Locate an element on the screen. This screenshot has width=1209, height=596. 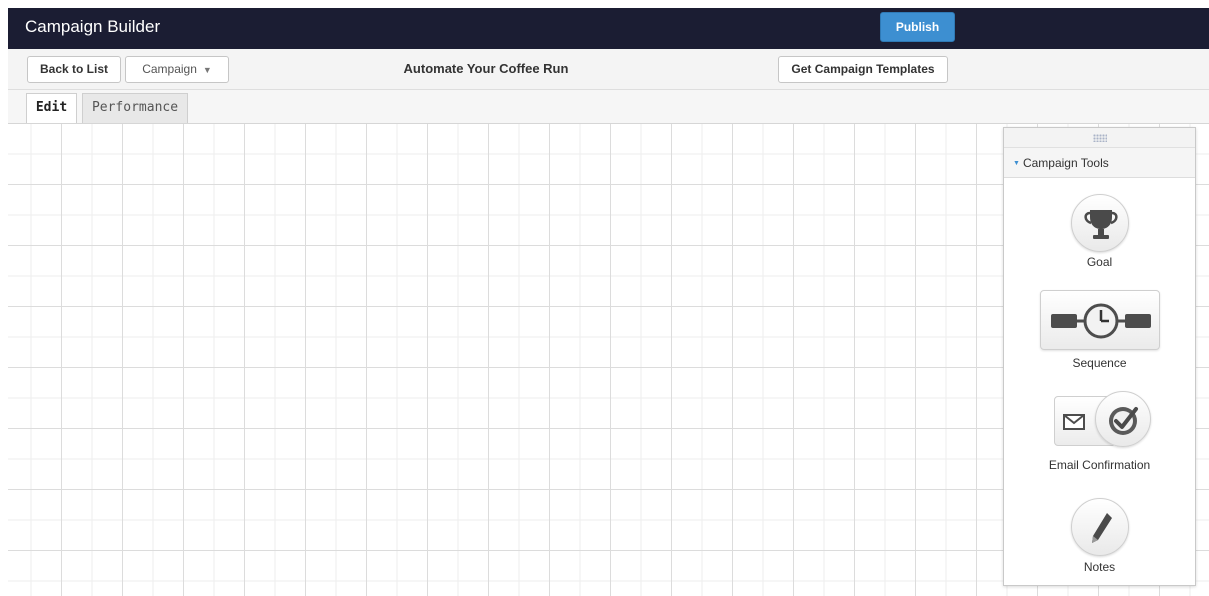
panel-drag-handle is located at coordinates (1099, 138).